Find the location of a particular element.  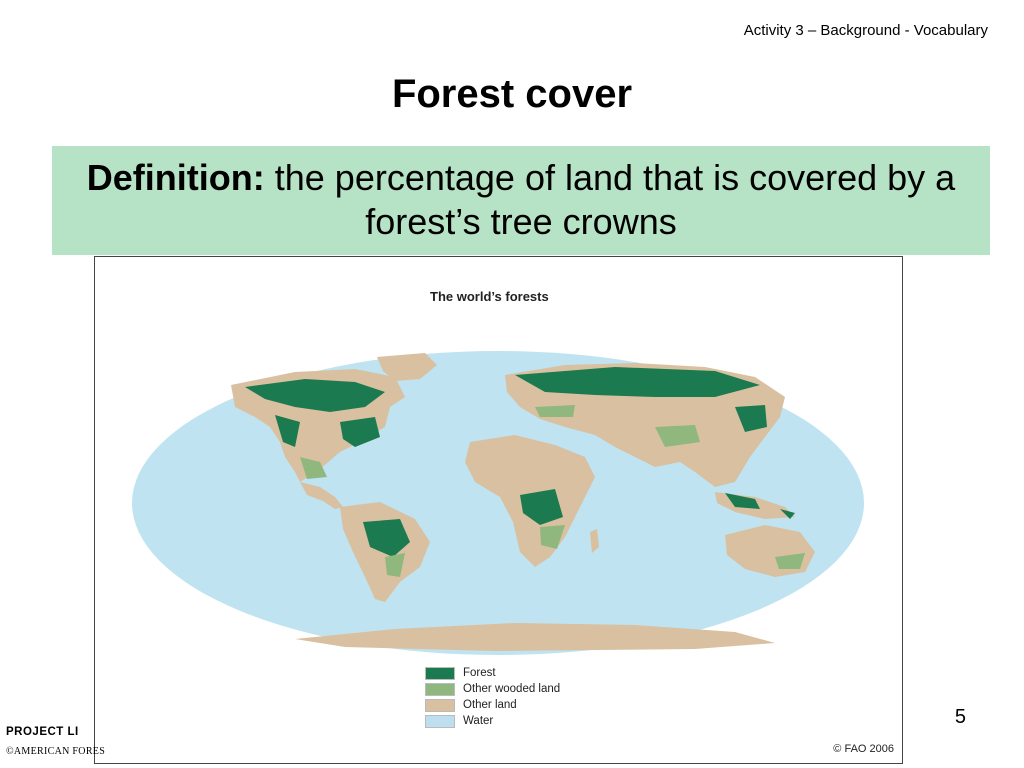

legend-swatch-other-land is located at coordinates (440, 705).